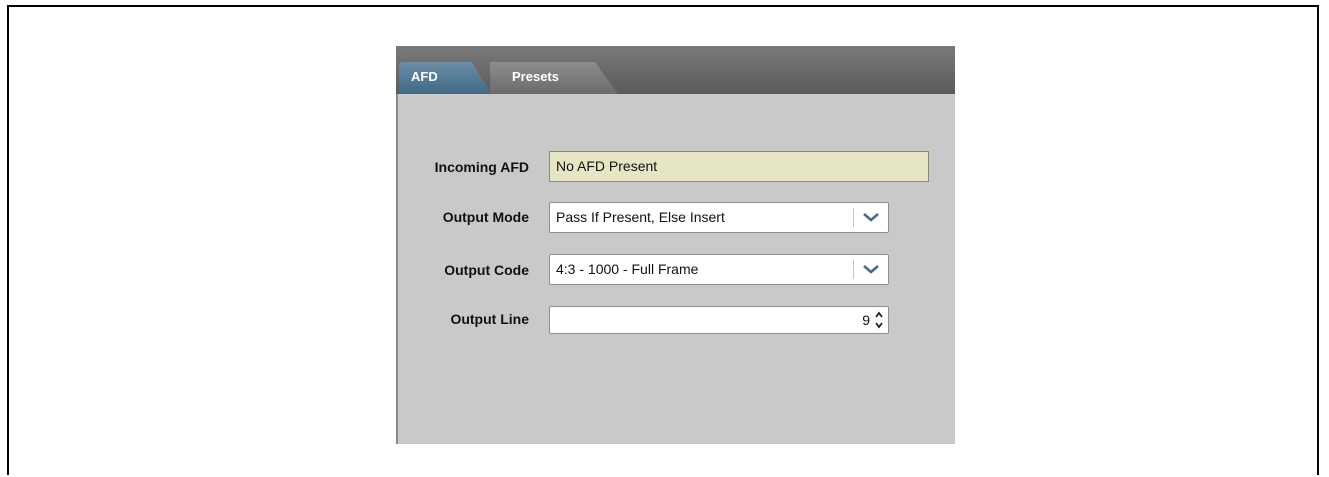  Describe the element at coordinates (486, 270) in the screenshot. I see `output-code-label: Output Code` at that location.